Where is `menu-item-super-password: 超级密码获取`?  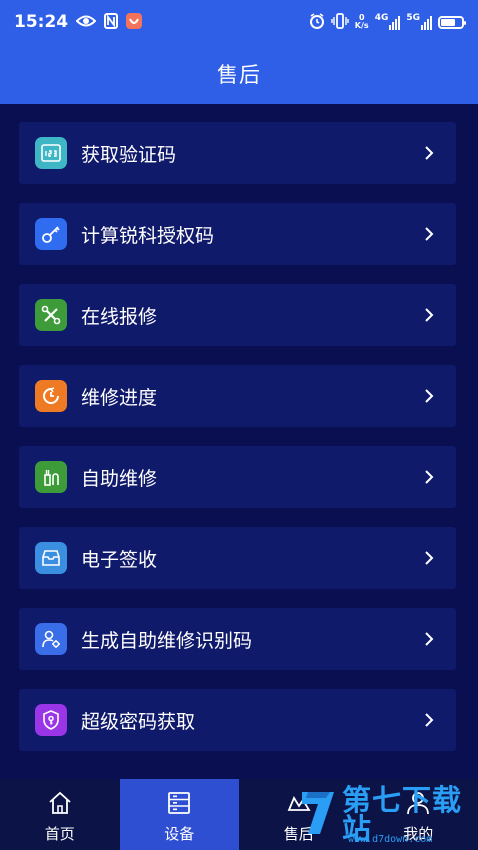
menu-item-super-password: 超级密码获取 is located at coordinates (237, 720).